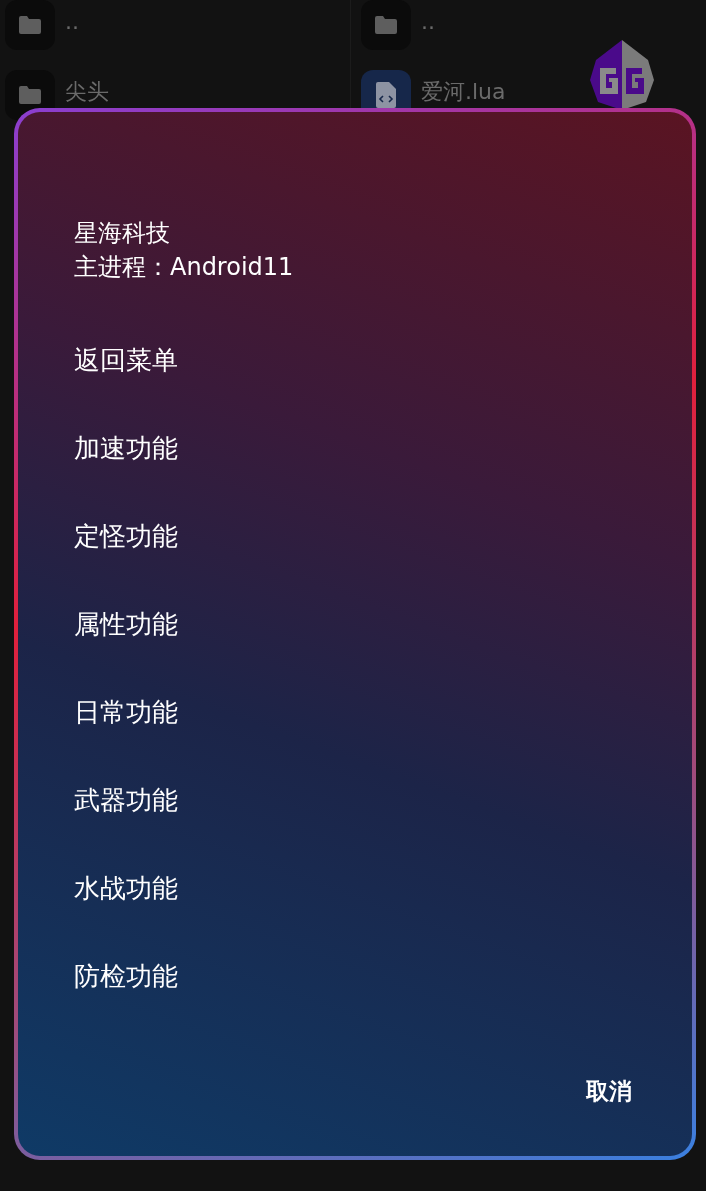 Image resolution: width=706 pixels, height=1191 pixels. Describe the element at coordinates (126, 800) in the screenshot. I see `menu-item: 武器功能` at that location.